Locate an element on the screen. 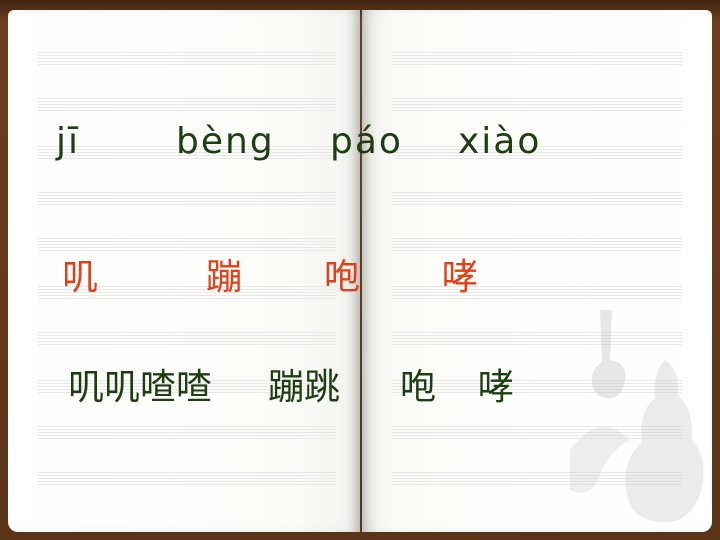  word-pao: 咆 is located at coordinates (418, 387).